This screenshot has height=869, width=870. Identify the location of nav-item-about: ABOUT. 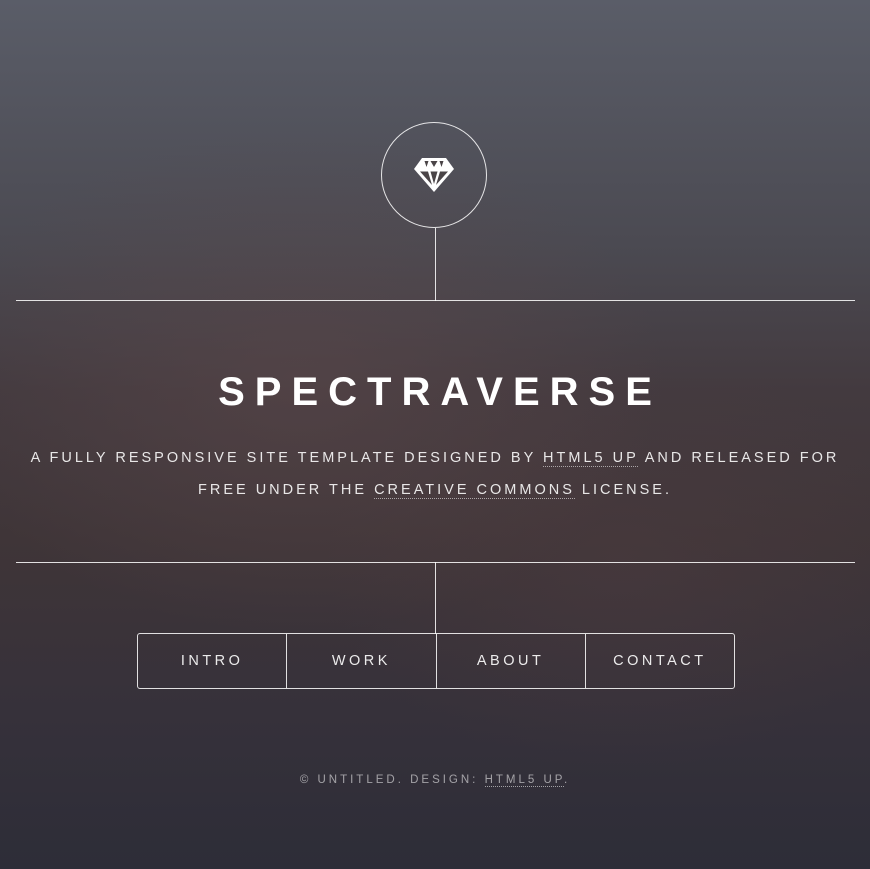
(510, 661).